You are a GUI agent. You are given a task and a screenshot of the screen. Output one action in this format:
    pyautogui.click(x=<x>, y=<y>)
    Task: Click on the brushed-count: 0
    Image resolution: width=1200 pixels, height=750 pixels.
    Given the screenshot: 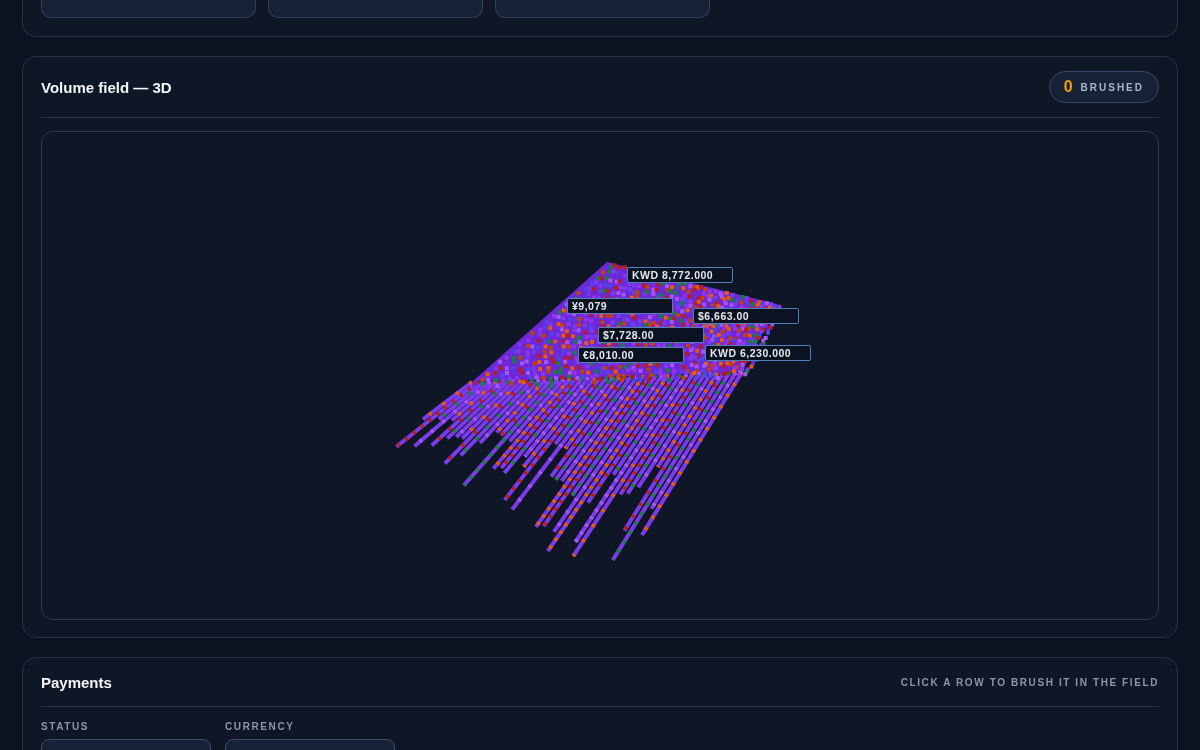 What is the action you would take?
    pyautogui.click(x=1068, y=87)
    